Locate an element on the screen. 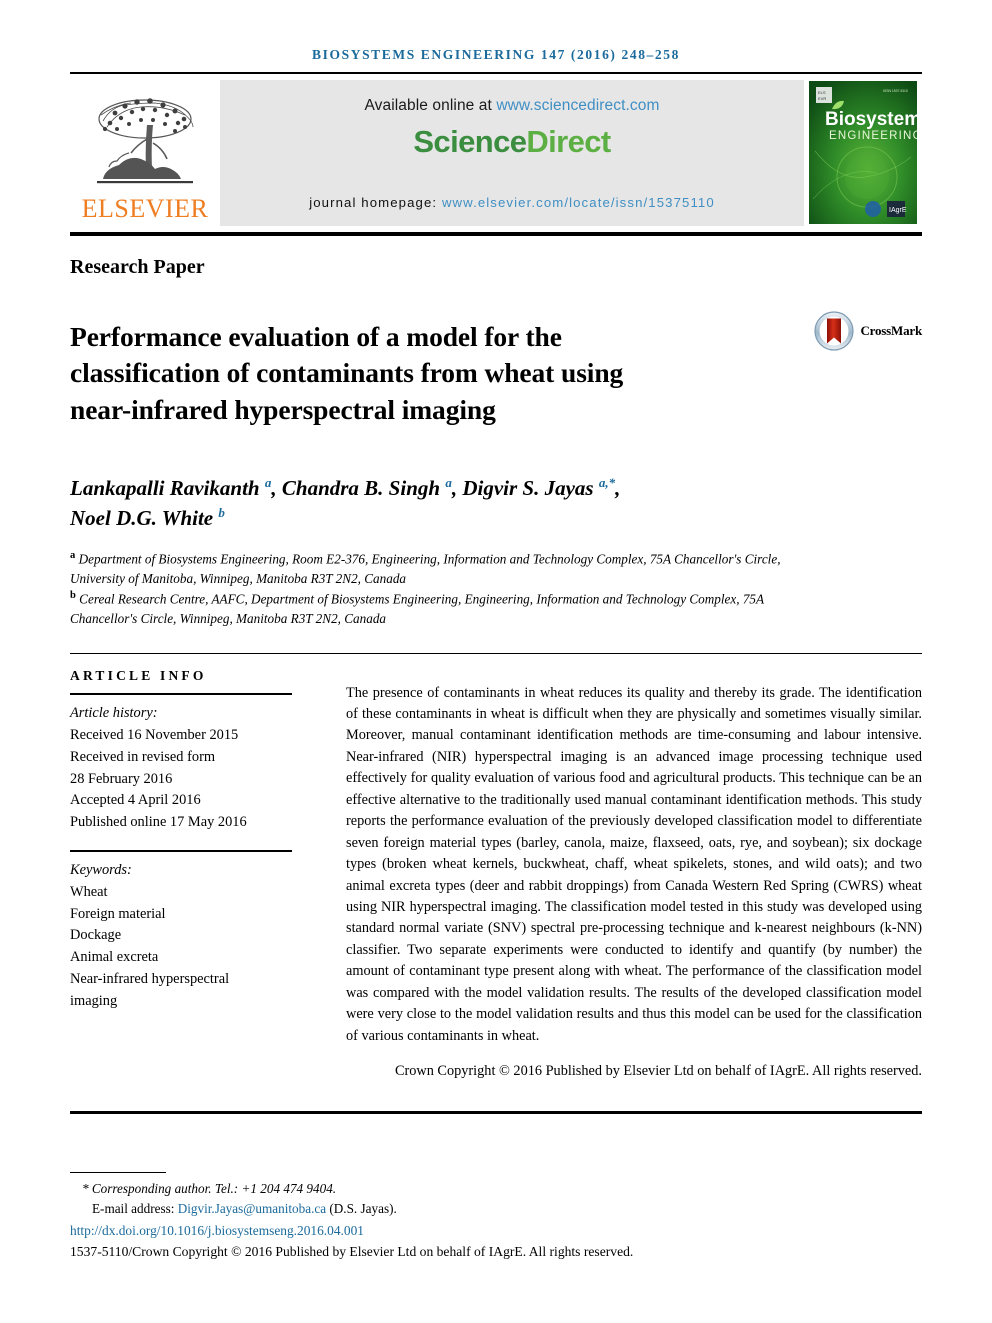 The width and height of the screenshot is (992, 1323). article-history-label: Article history: is located at coordinates (114, 712).